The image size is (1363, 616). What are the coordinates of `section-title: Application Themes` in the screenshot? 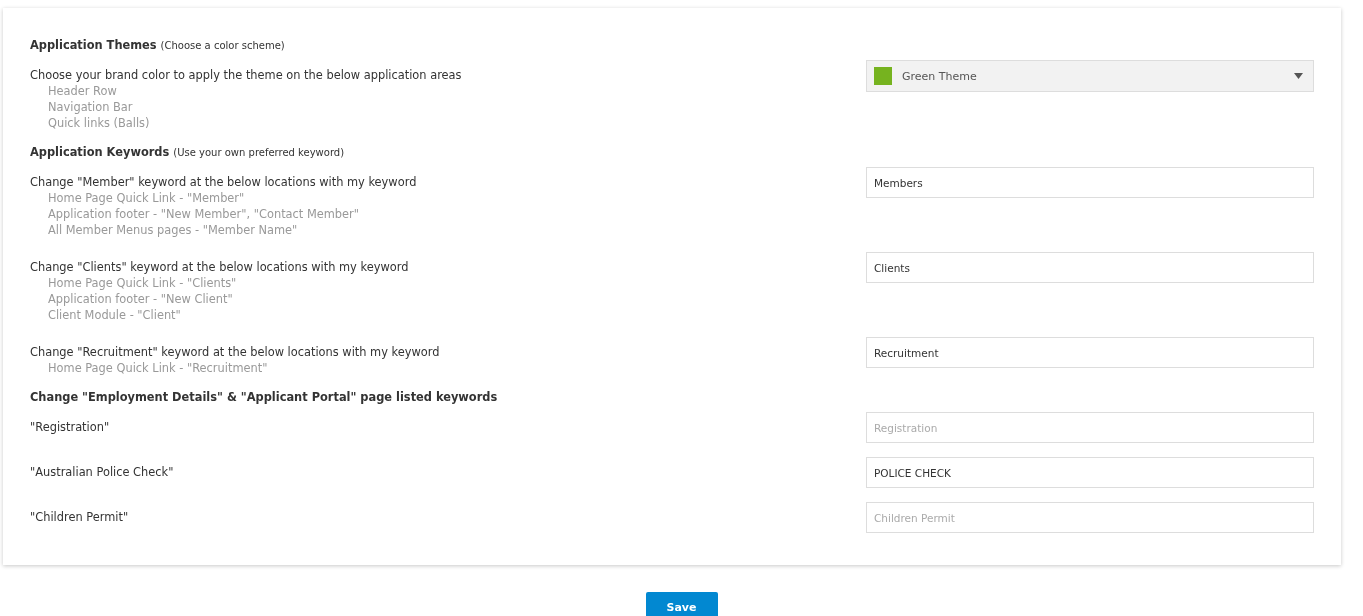 It's located at (93, 45).